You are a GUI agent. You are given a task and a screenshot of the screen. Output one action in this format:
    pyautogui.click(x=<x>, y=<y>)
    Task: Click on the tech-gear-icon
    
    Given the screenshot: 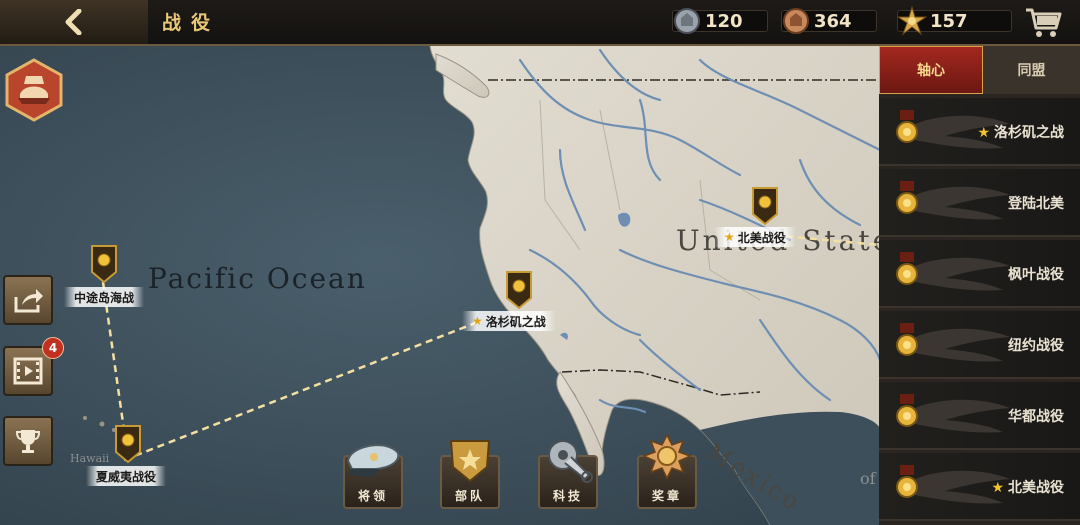 What is the action you would take?
    pyautogui.click(x=570, y=461)
    